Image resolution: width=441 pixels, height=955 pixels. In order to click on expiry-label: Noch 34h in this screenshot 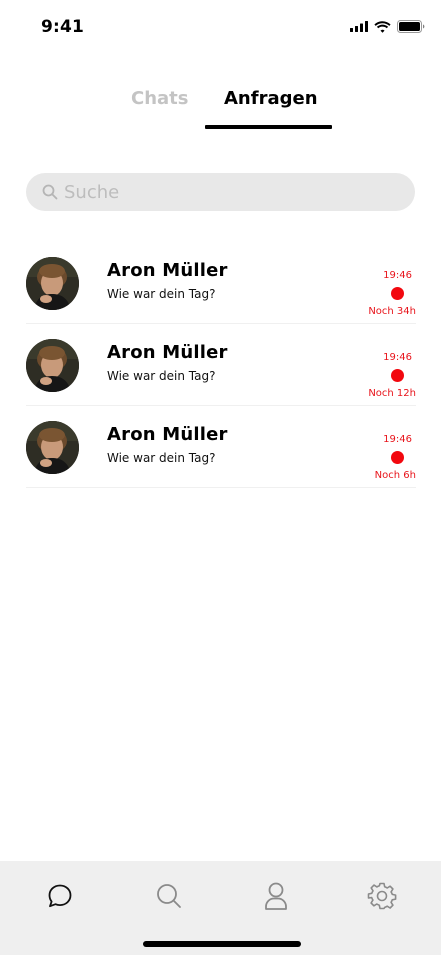, I will do `click(392, 311)`.